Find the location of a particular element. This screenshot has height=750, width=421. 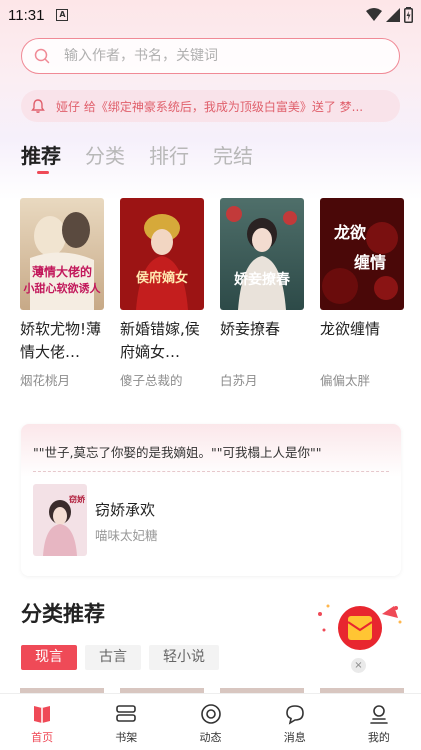

svg-text: 小甜心软欲诱人 is located at coordinates (62, 288).